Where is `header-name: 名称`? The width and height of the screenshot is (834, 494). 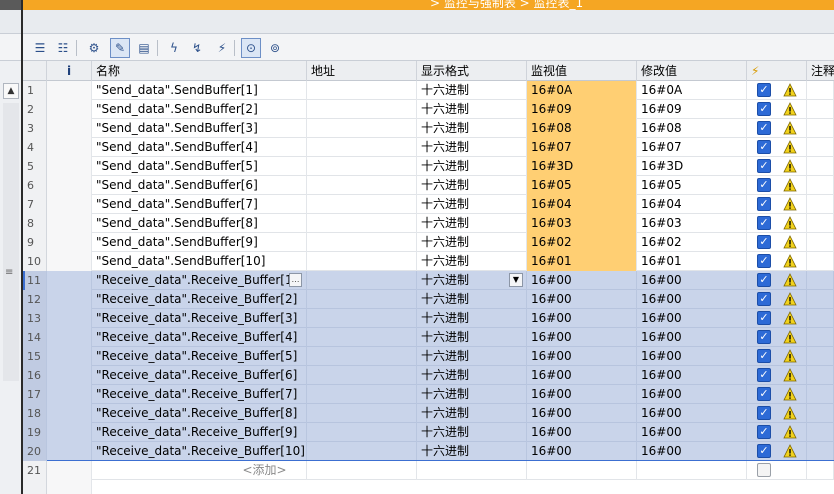
header-name: 名称 is located at coordinates (199, 71).